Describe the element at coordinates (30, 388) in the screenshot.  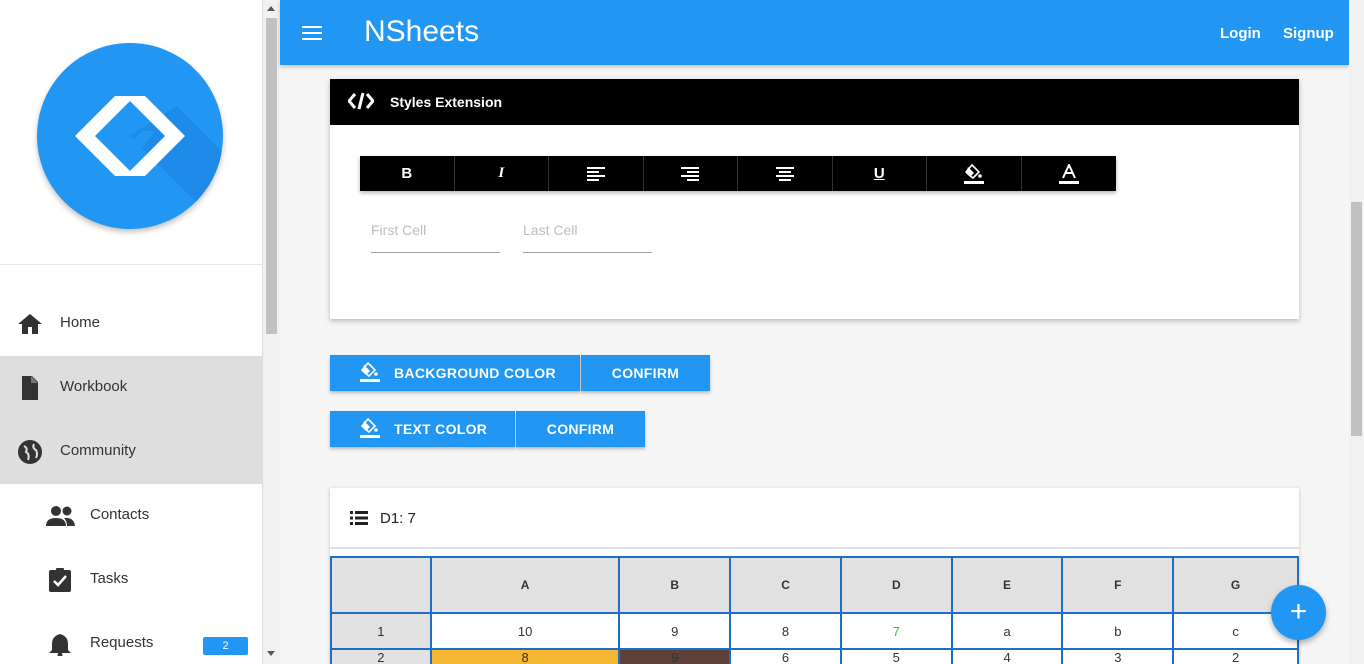
I see `document-icon` at that location.